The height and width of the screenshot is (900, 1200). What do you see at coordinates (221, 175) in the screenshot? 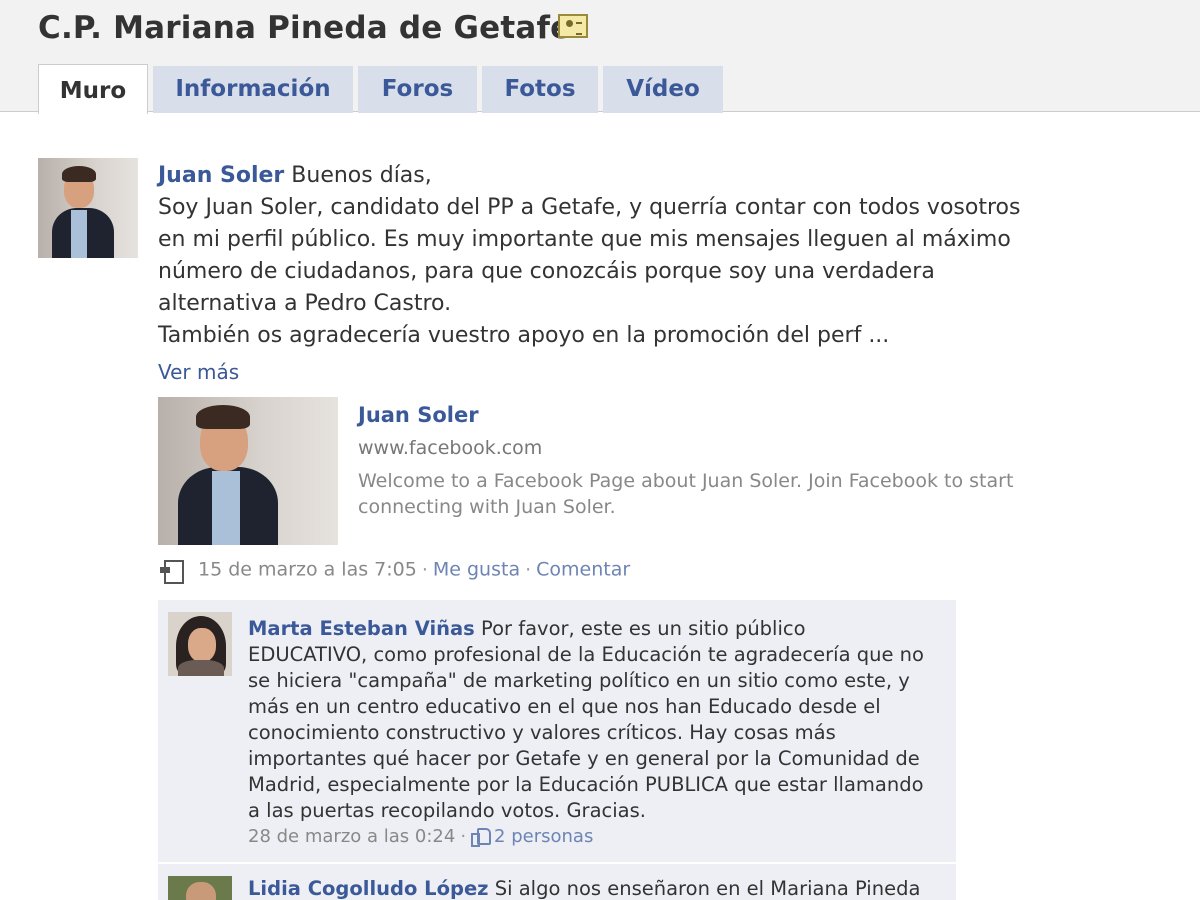
I see `post-author-name: Juan Soler` at bounding box center [221, 175].